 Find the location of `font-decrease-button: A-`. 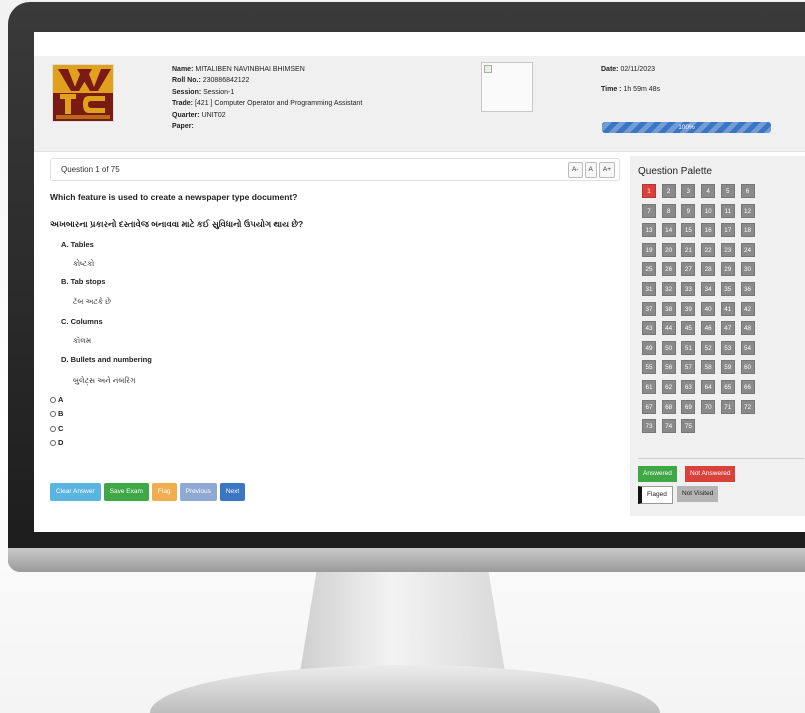

font-decrease-button: A- is located at coordinates (575, 170).